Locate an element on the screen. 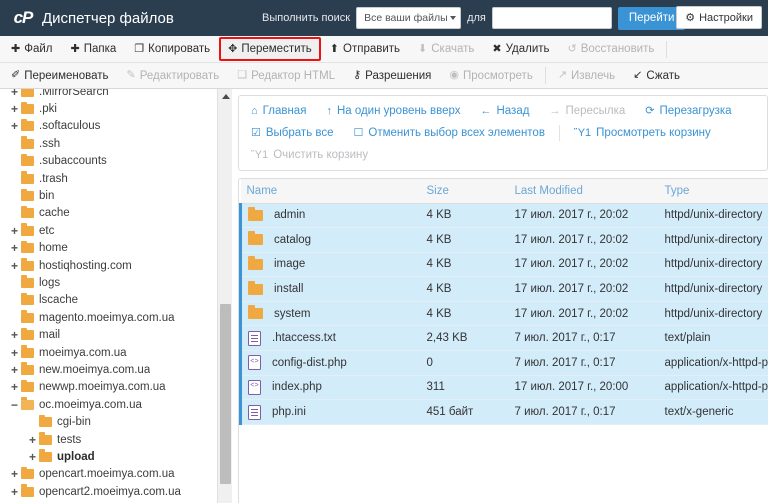 This screenshot has width=768, height=503. tree-item: .subaccounts is located at coordinates (116, 161).